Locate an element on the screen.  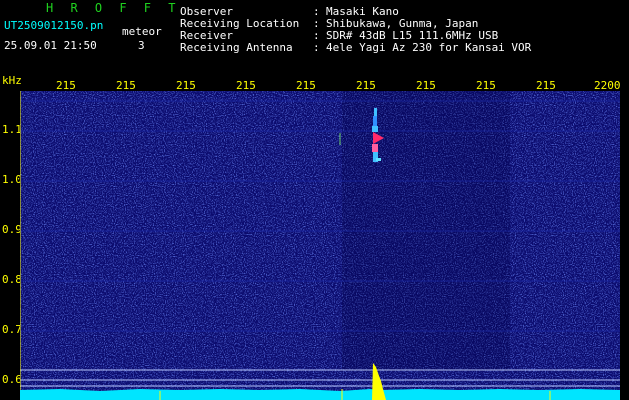
meteor-count: 3 is located at coordinates (141, 45).